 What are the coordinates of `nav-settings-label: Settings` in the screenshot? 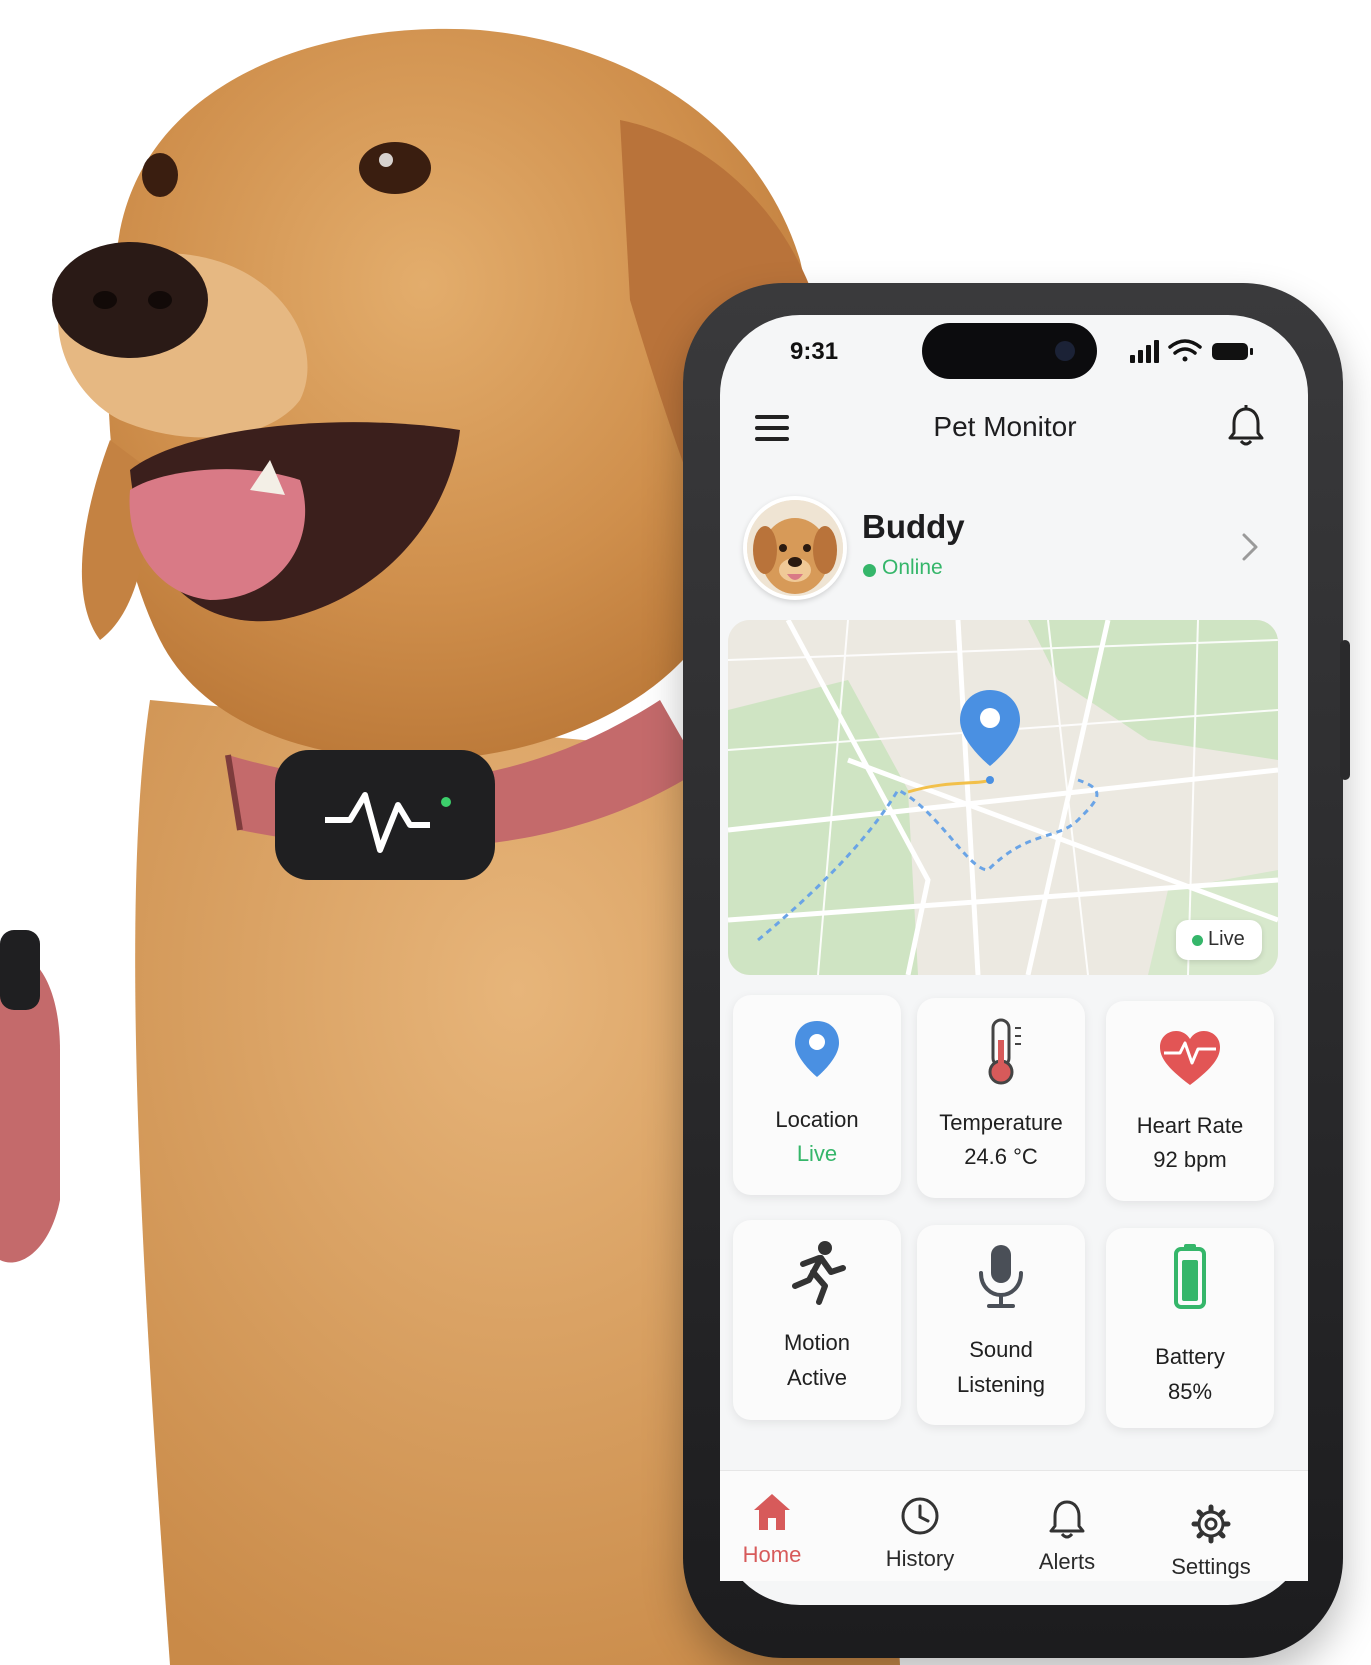 It's located at (1211, 1566).